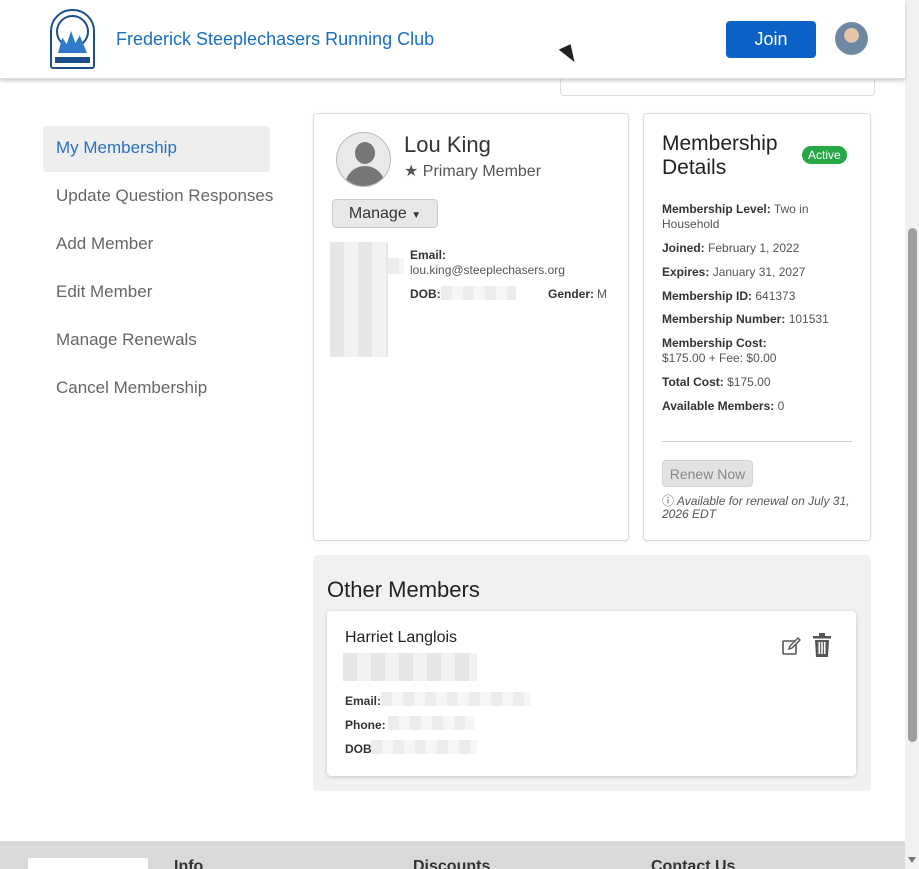 Image resolution: width=919 pixels, height=869 pixels. Describe the element at coordinates (189, 863) in the screenshot. I see `footer-info-heading: Info` at that location.